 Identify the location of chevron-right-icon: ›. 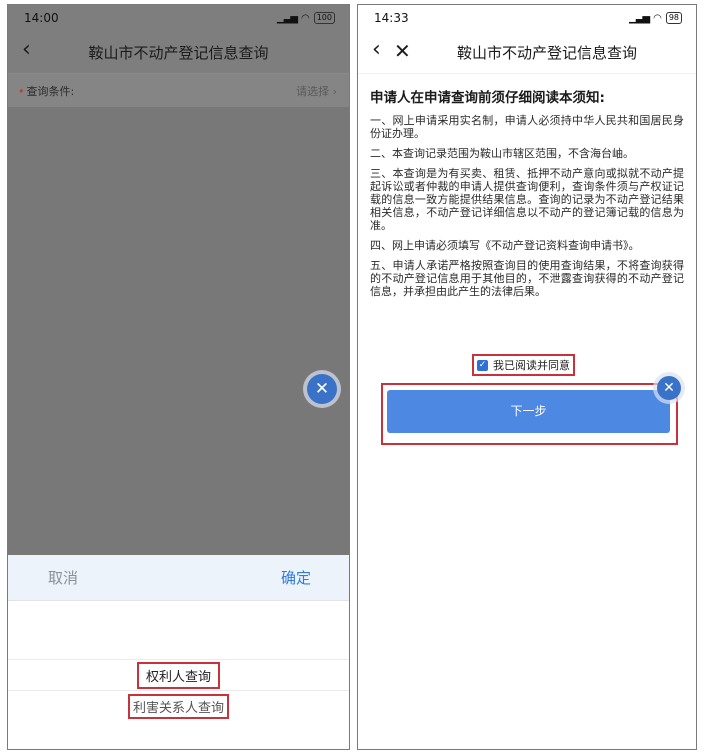
(334, 91).